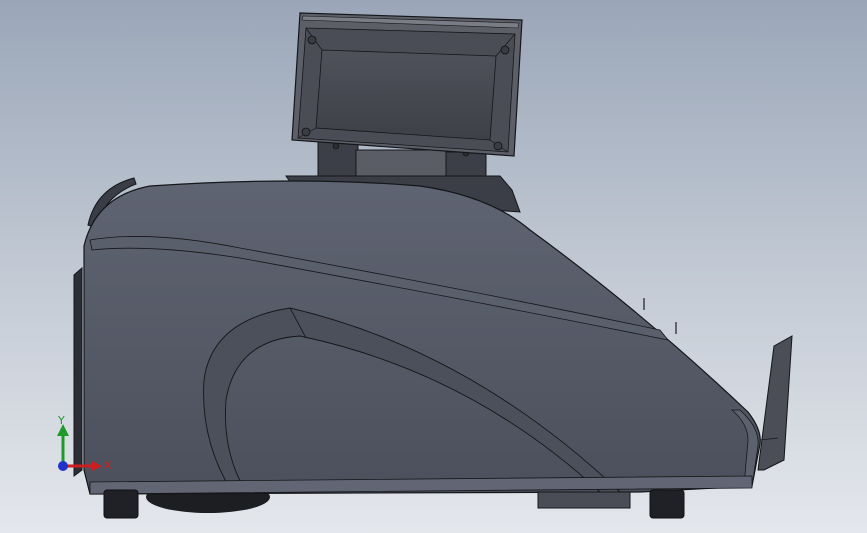 The height and width of the screenshot is (533, 867). Describe the element at coordinates (584, 500) in the screenshot. I see `bottom-tray` at that location.